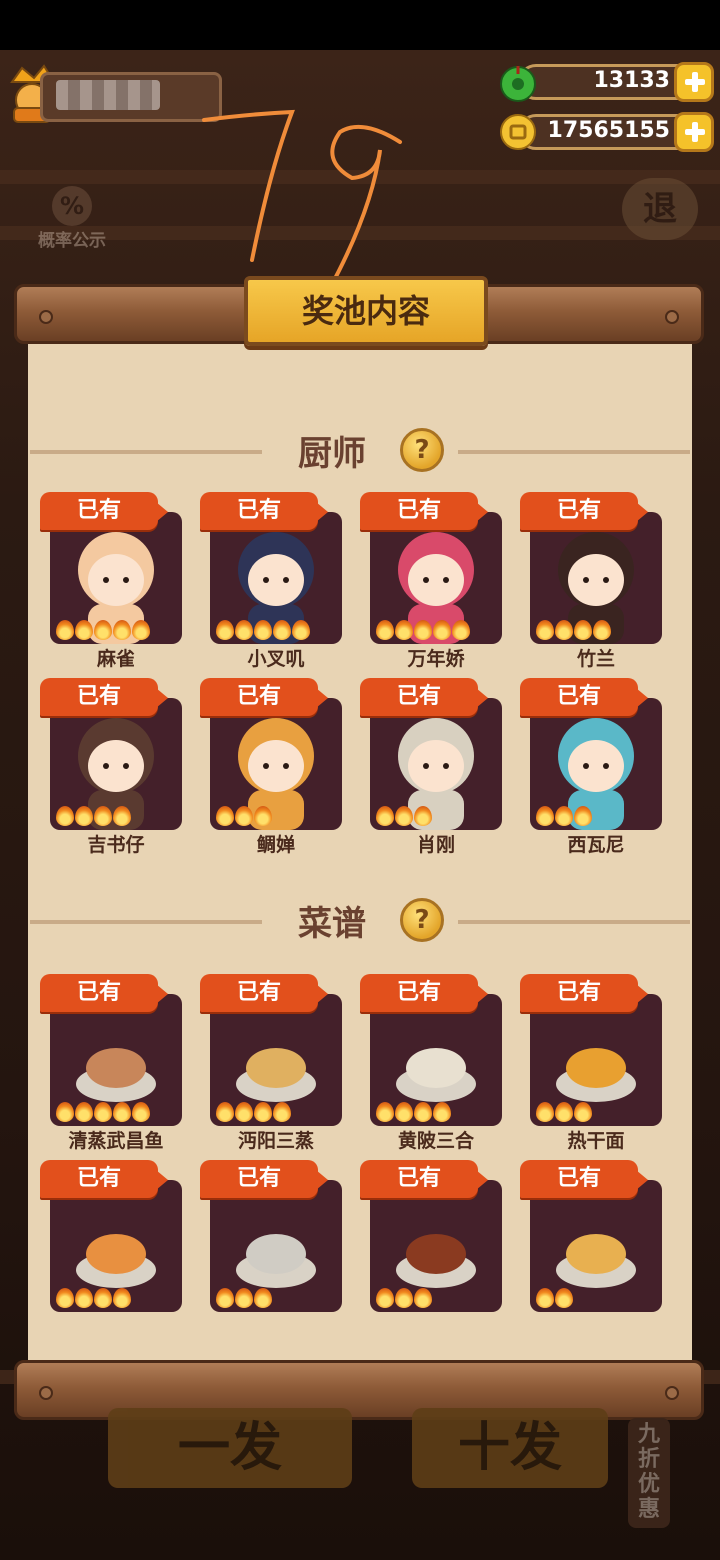 This screenshot has height=1560, width=720. Describe the element at coordinates (422, 450) in the screenshot. I see `chef-help-icon: ?` at that location.